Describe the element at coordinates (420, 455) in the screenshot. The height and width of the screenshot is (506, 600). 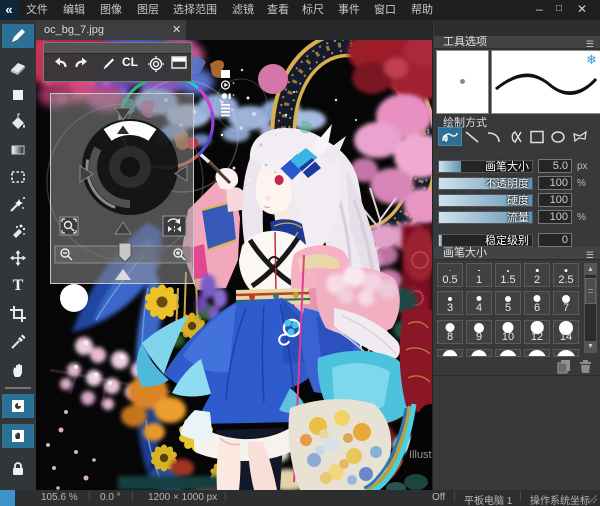
I see `svg-text: Illust` at that location.